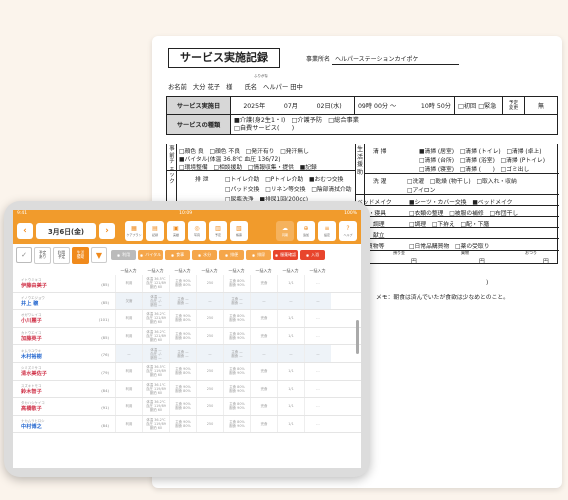 The width and height of the screenshot is (568, 500). I want to click on column-header-vital: ✱ バイタル, so click(150, 255).